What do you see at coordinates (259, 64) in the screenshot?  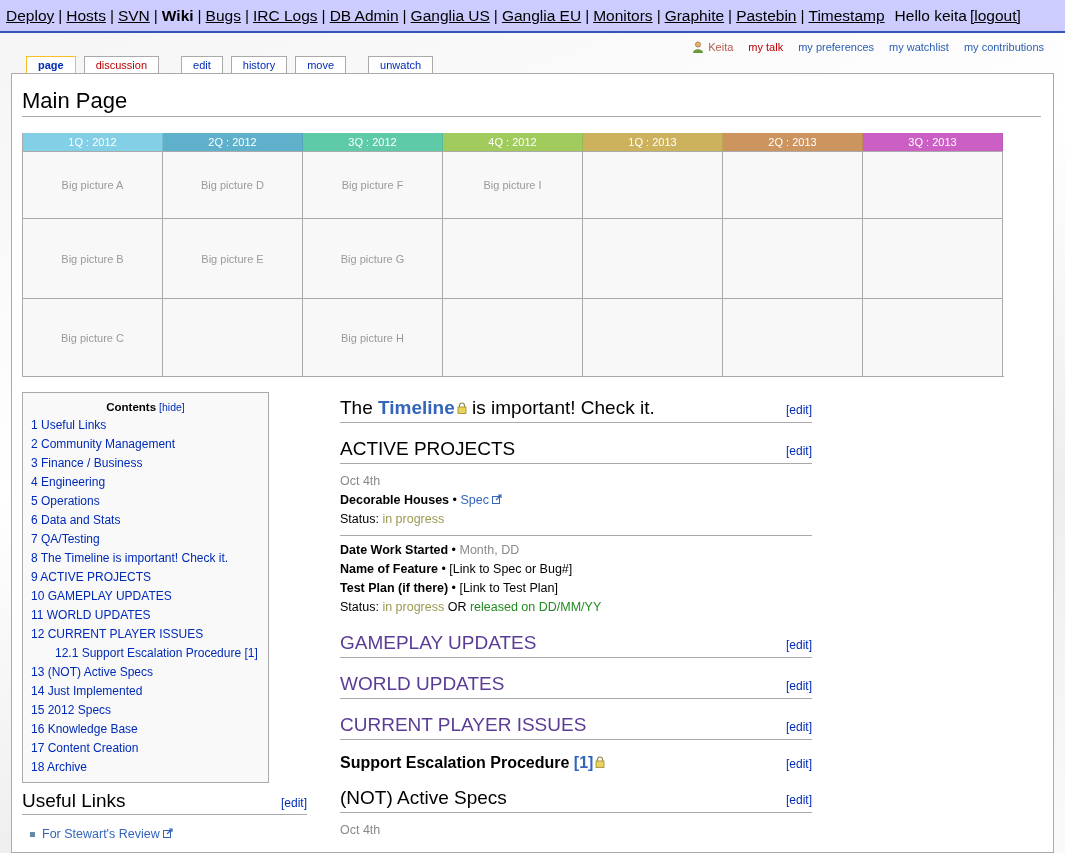 I see `page-tab: history` at bounding box center [259, 64].